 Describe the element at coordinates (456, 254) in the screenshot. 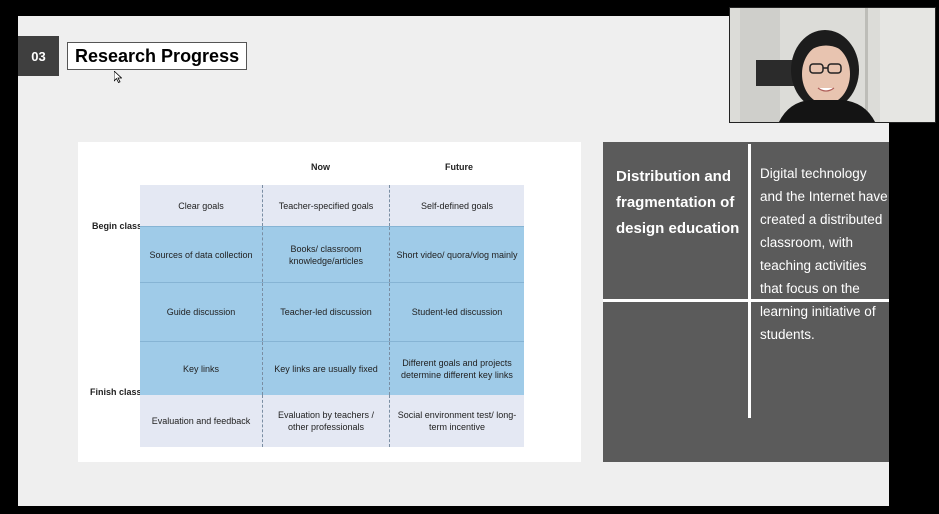

I see `table-cell: Short video/ quora/vlog mainly` at that location.